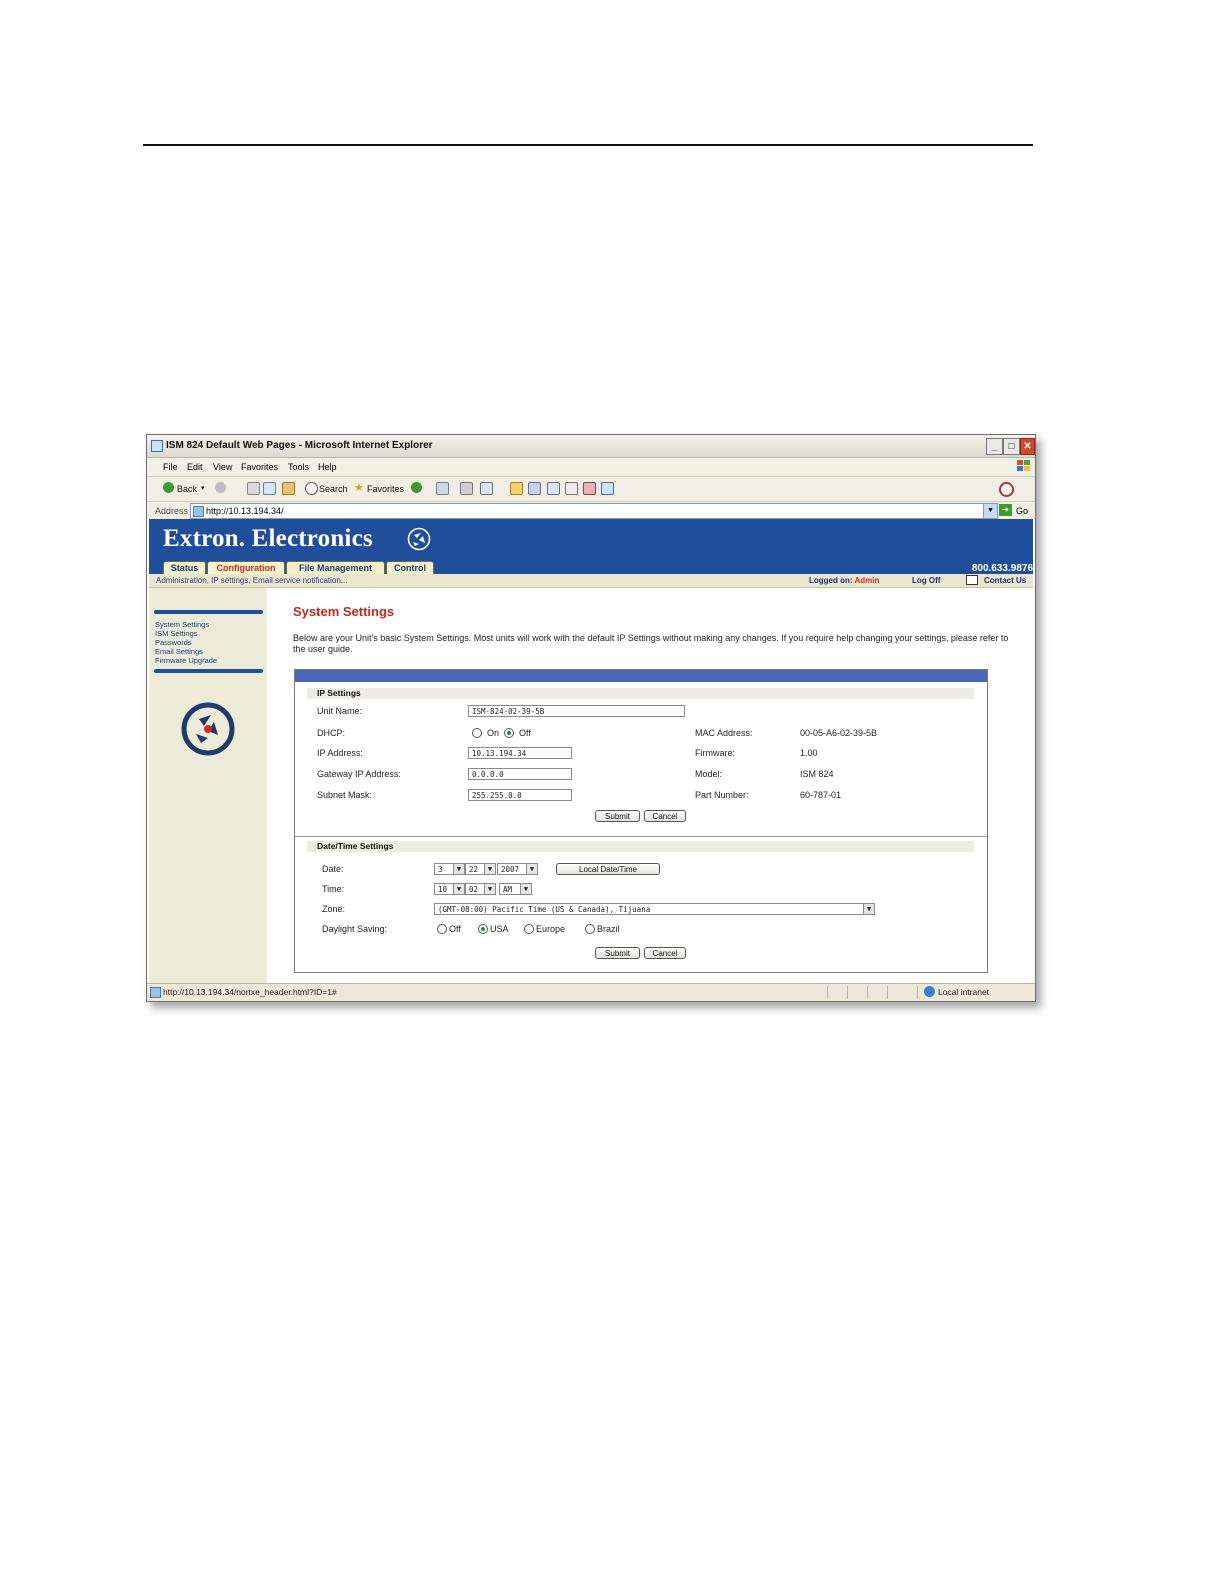 The image size is (1224, 1584). Describe the element at coordinates (222, 467) in the screenshot. I see `menu-view: View` at that location.